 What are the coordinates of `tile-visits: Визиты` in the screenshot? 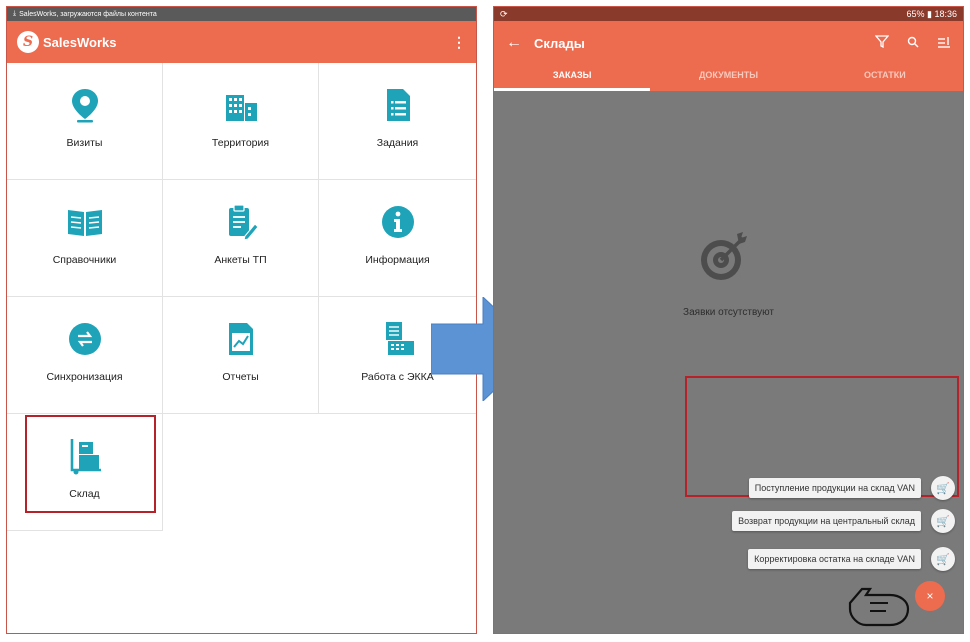 It's located at (85, 121).